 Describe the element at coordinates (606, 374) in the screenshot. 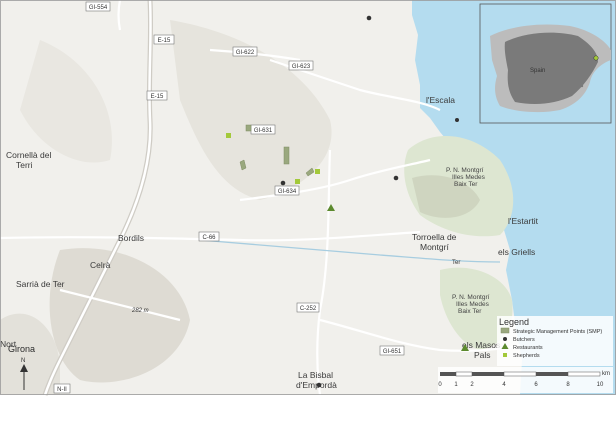

I see `scale-unit: km` at that location.